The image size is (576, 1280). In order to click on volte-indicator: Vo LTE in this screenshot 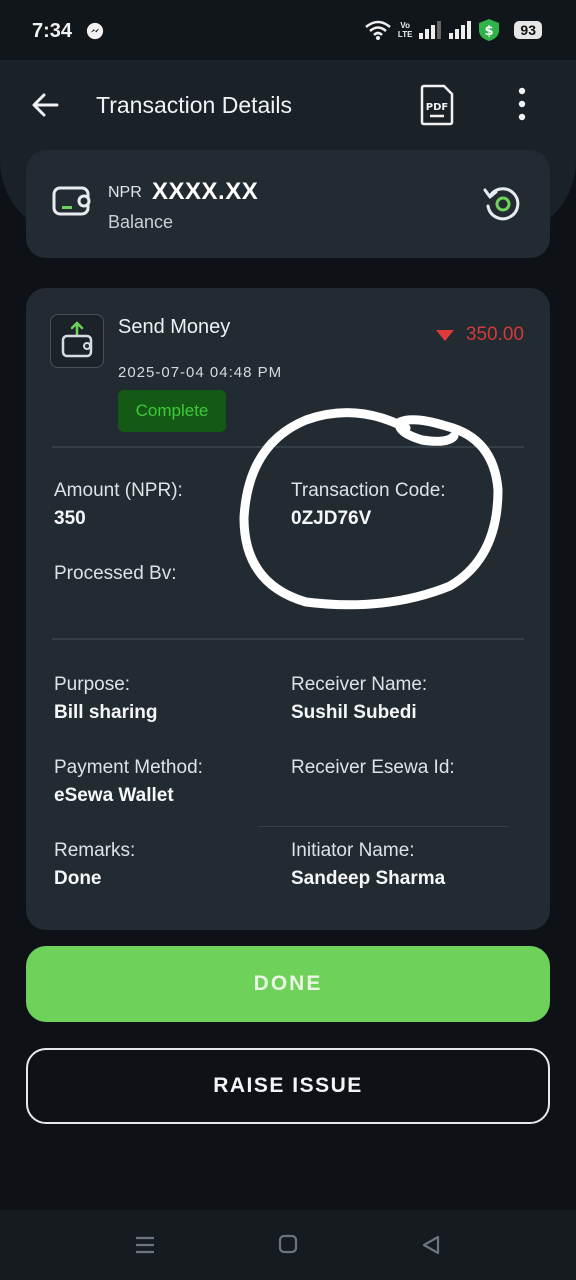, I will do `click(405, 30)`.